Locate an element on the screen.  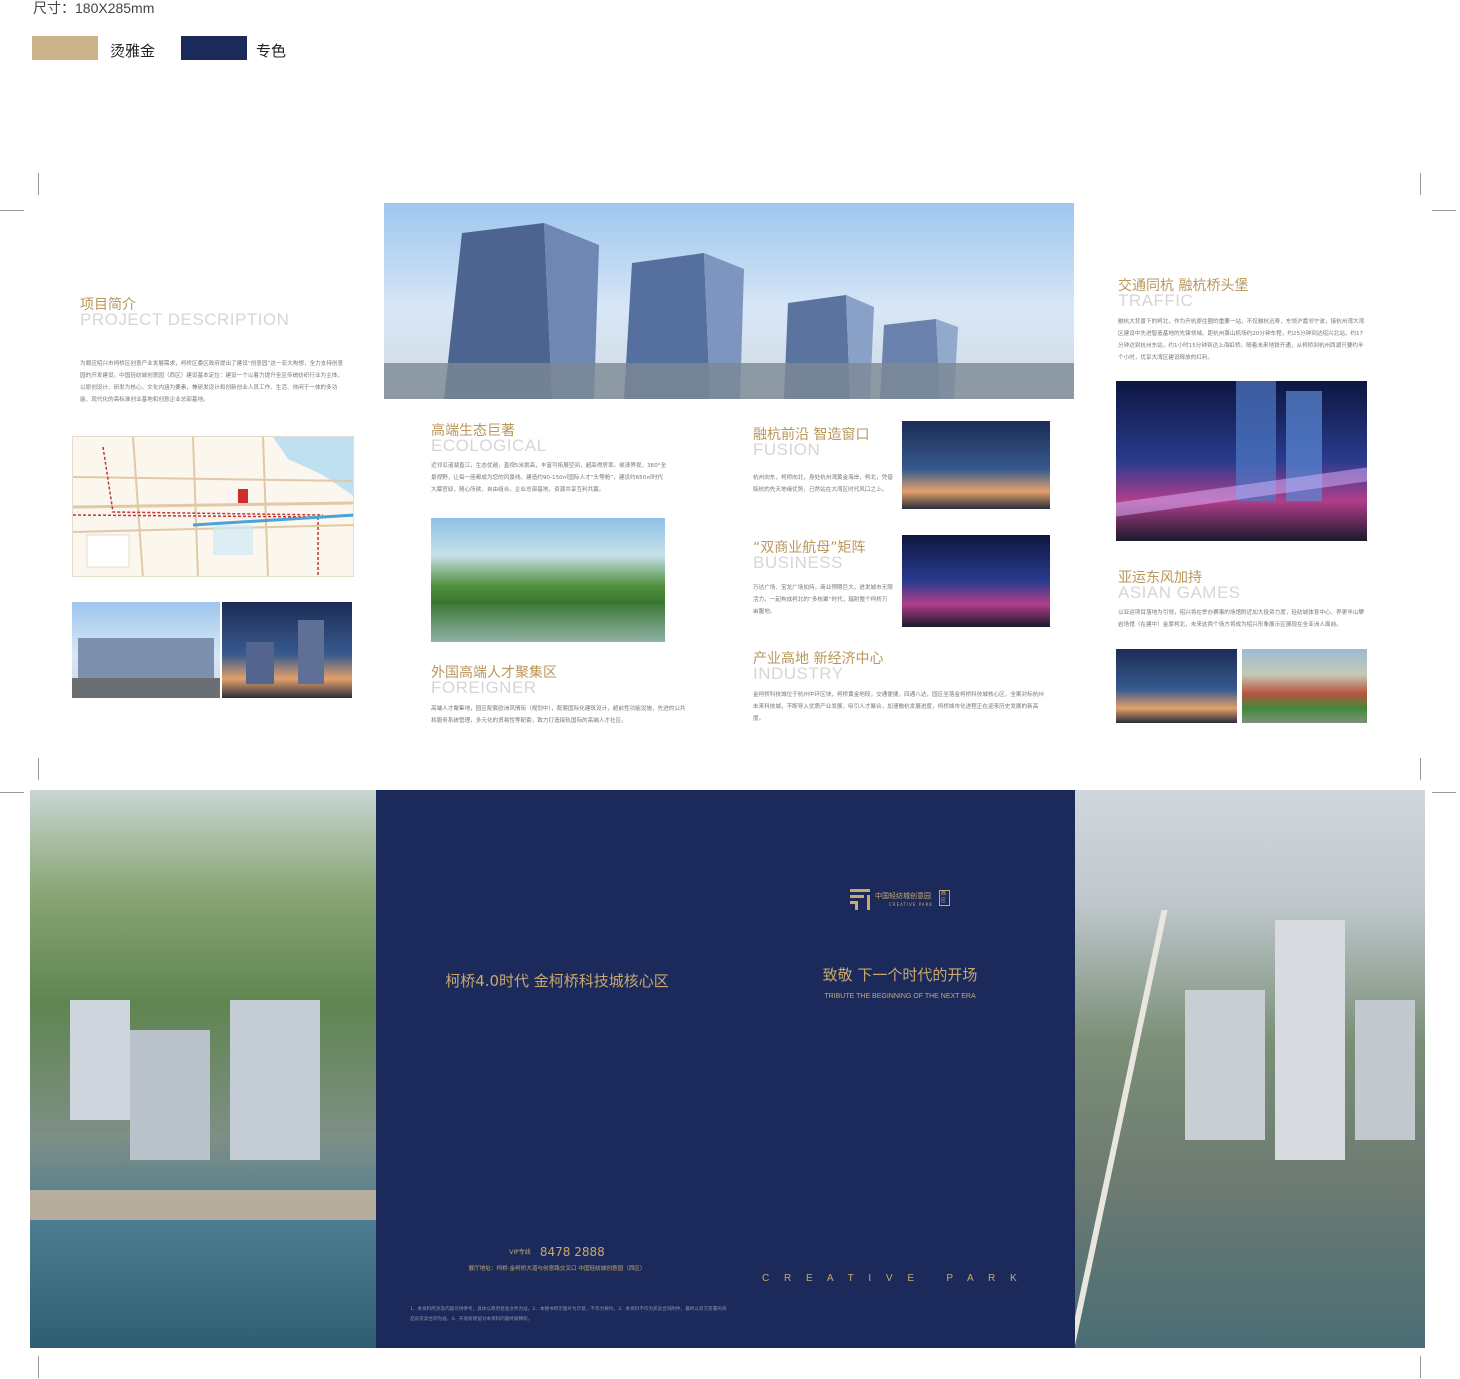
cover-tagline-english: TRIBUTE THE BEGINNING OF THE NEXT ERA is located at coordinates (900, 996).